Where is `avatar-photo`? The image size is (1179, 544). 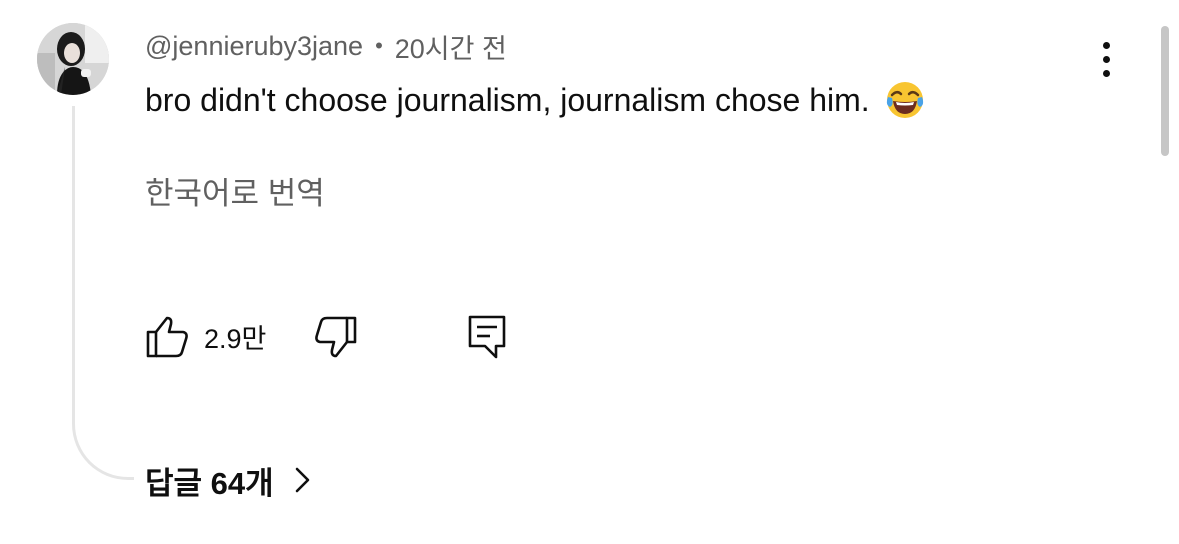 avatar-photo is located at coordinates (73, 59).